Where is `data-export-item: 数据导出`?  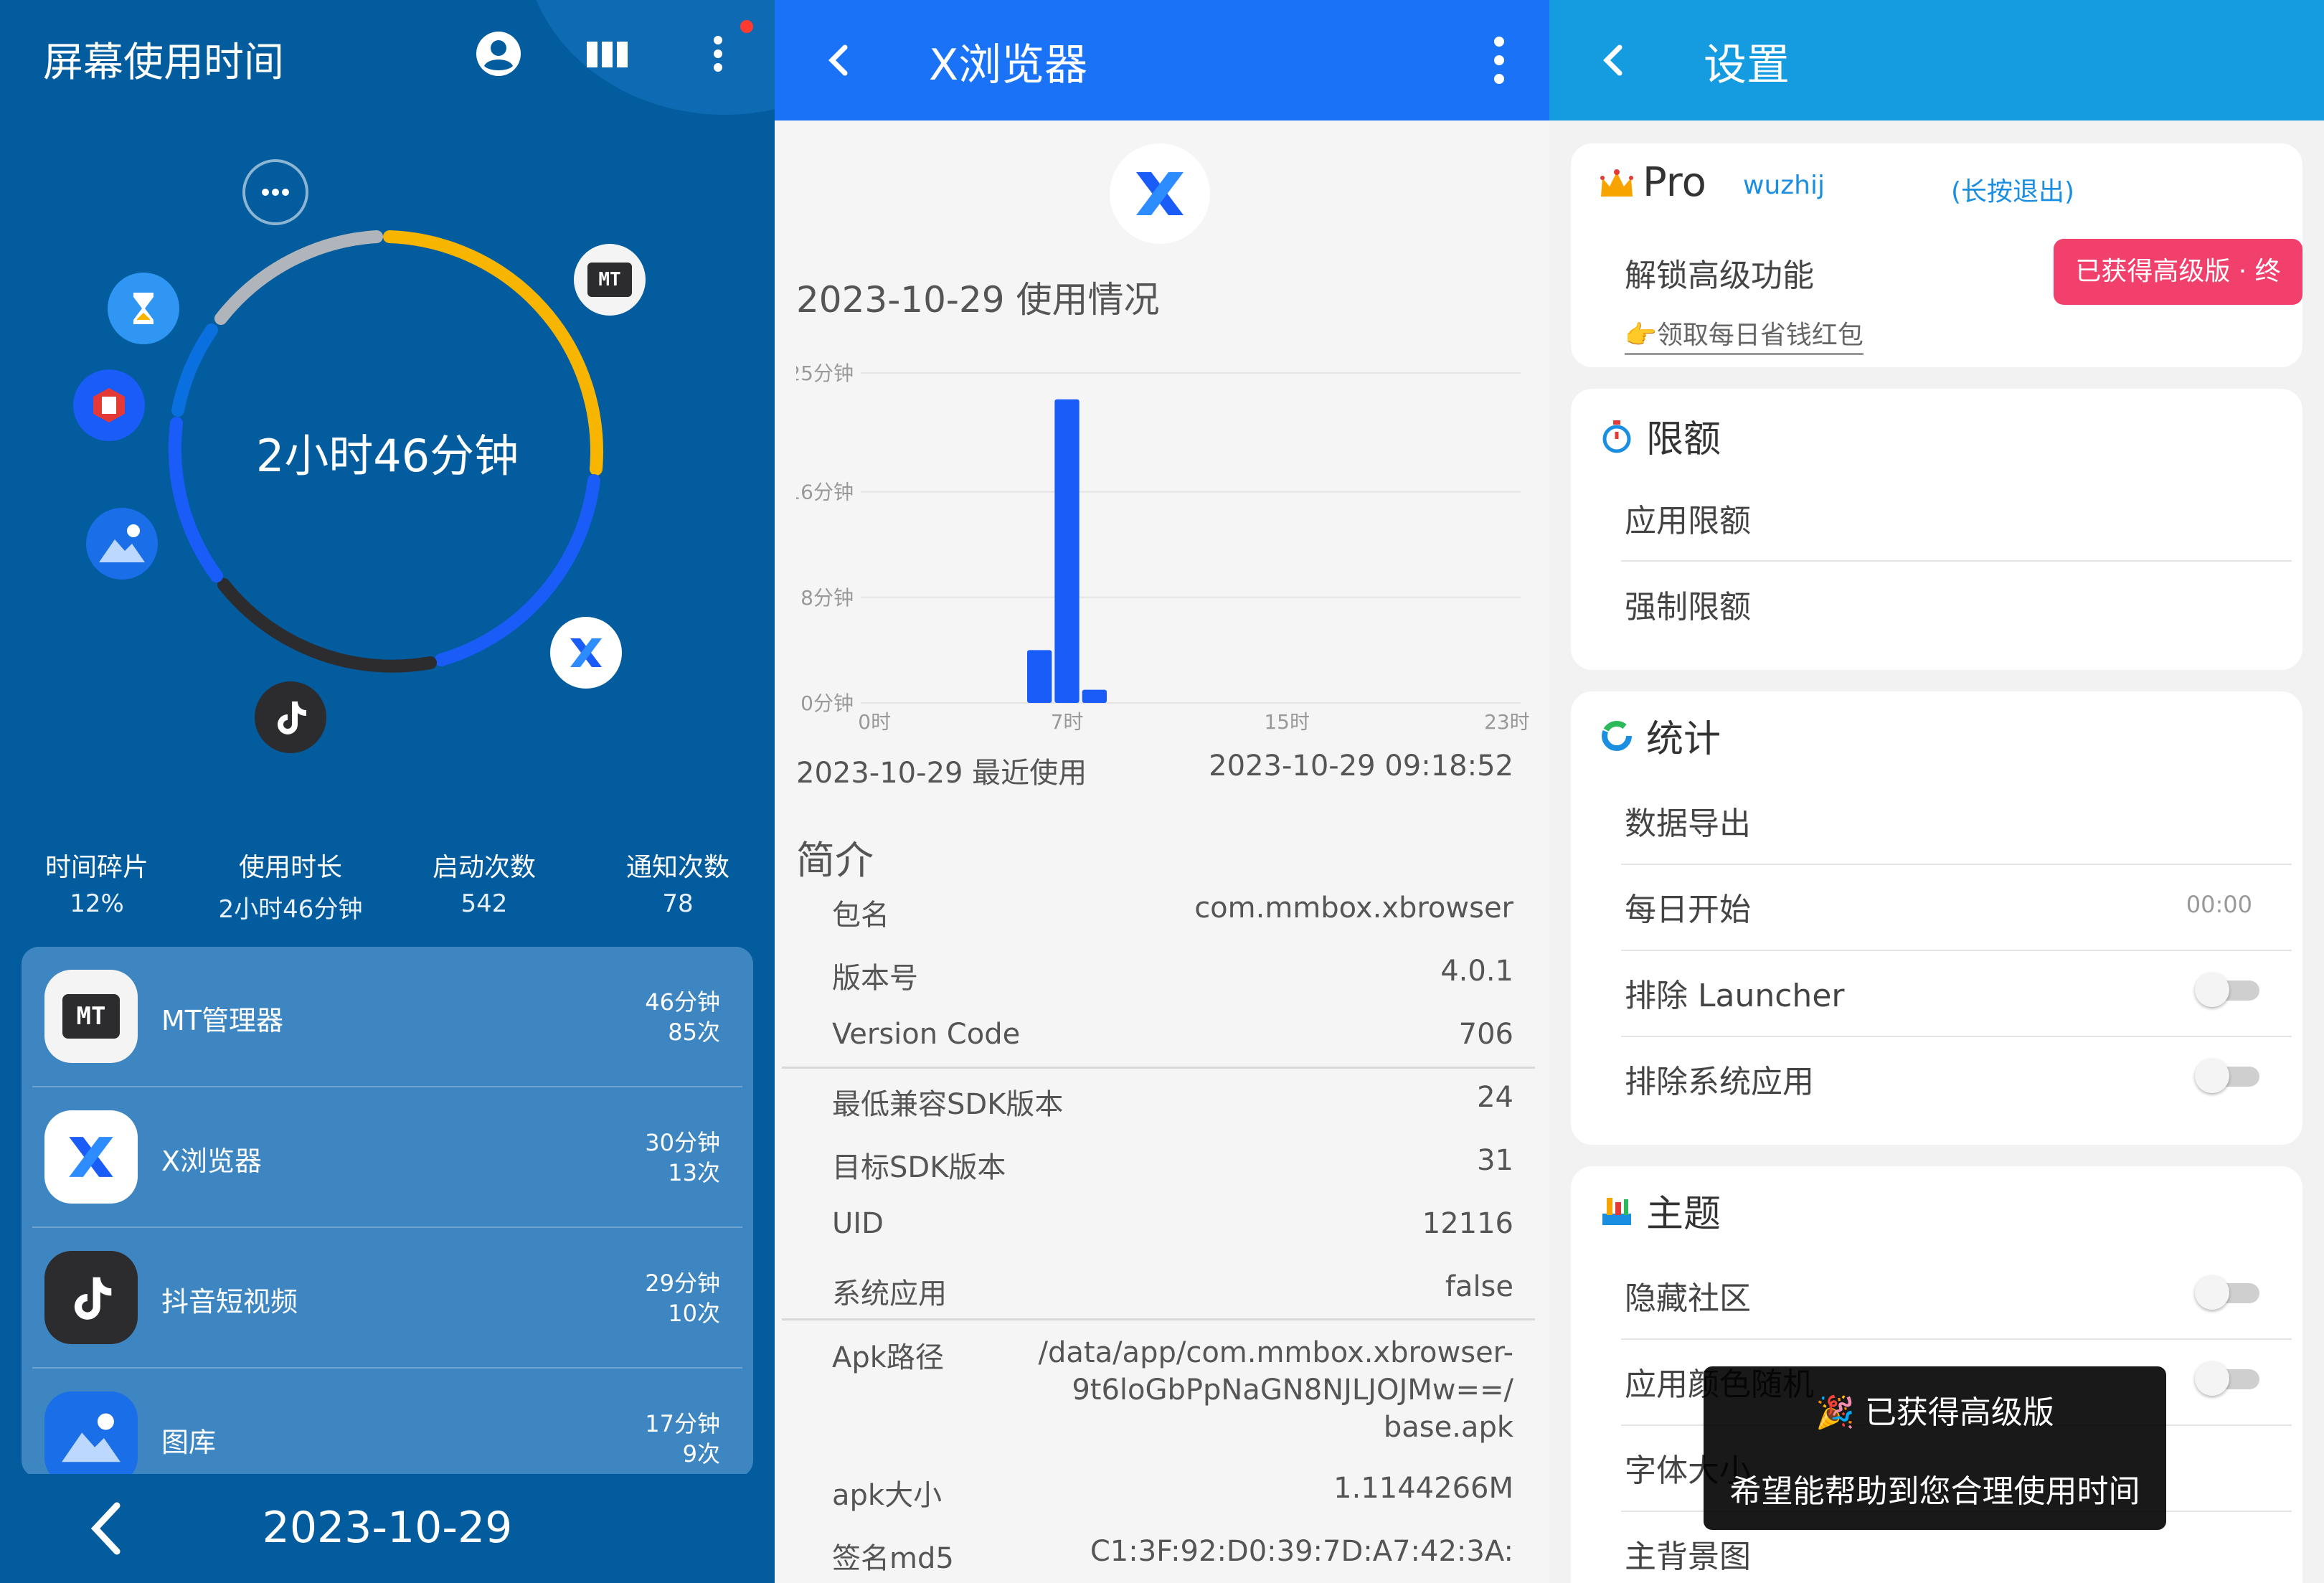 data-export-item: 数据导出 is located at coordinates (1688, 821).